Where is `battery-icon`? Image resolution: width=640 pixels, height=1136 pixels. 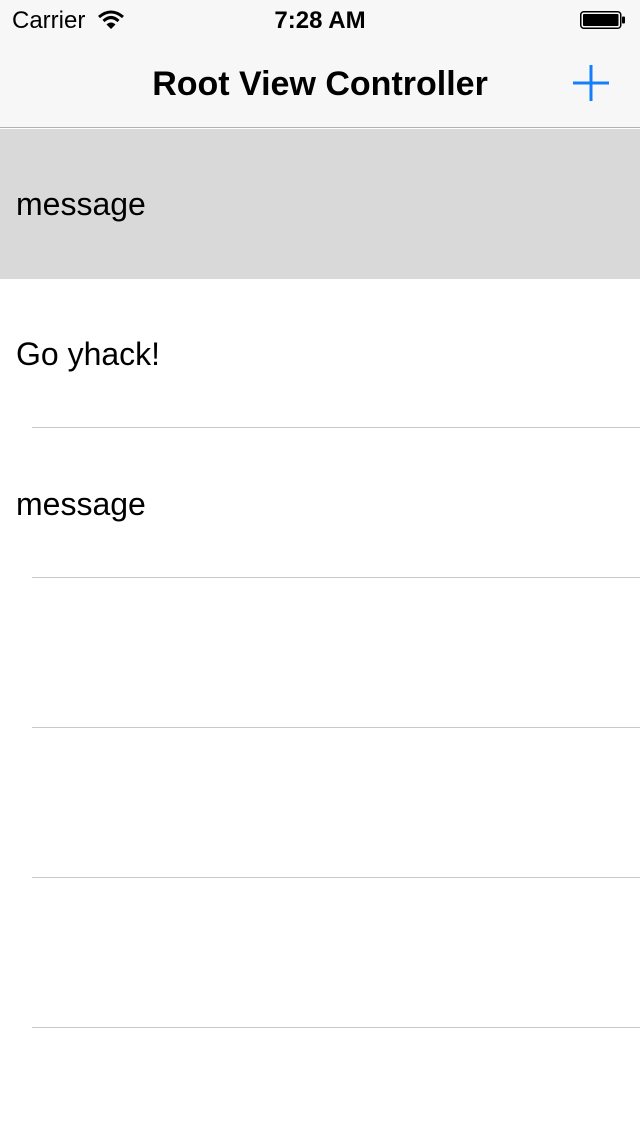
battery-icon is located at coordinates (602, 20).